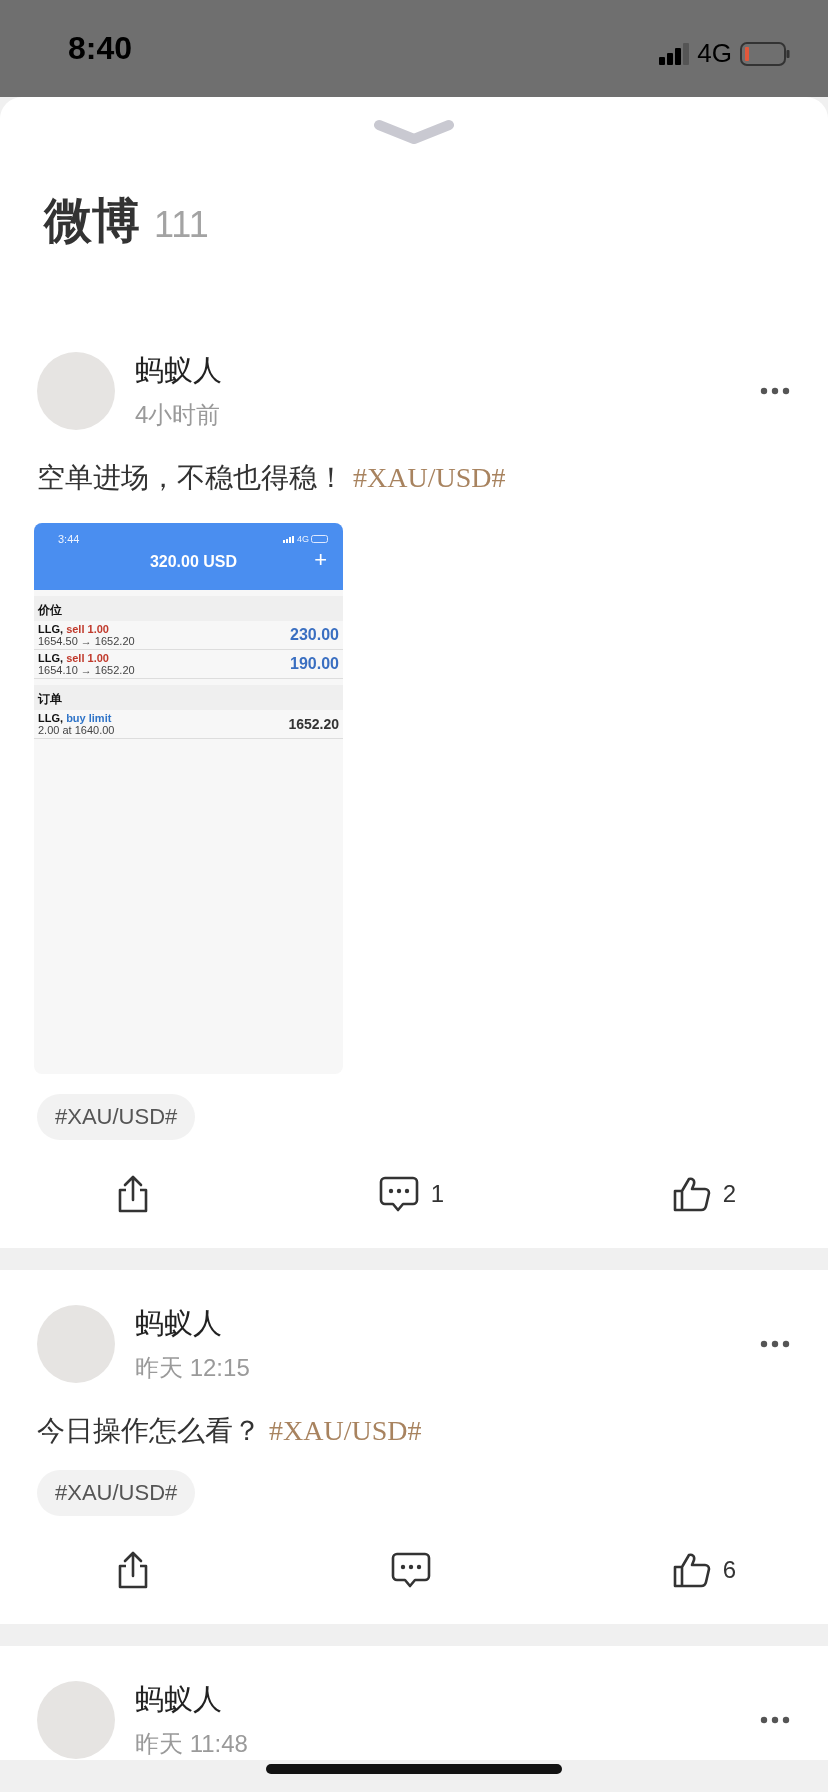  I want to click on comment-button: 1, so click(411, 1194).